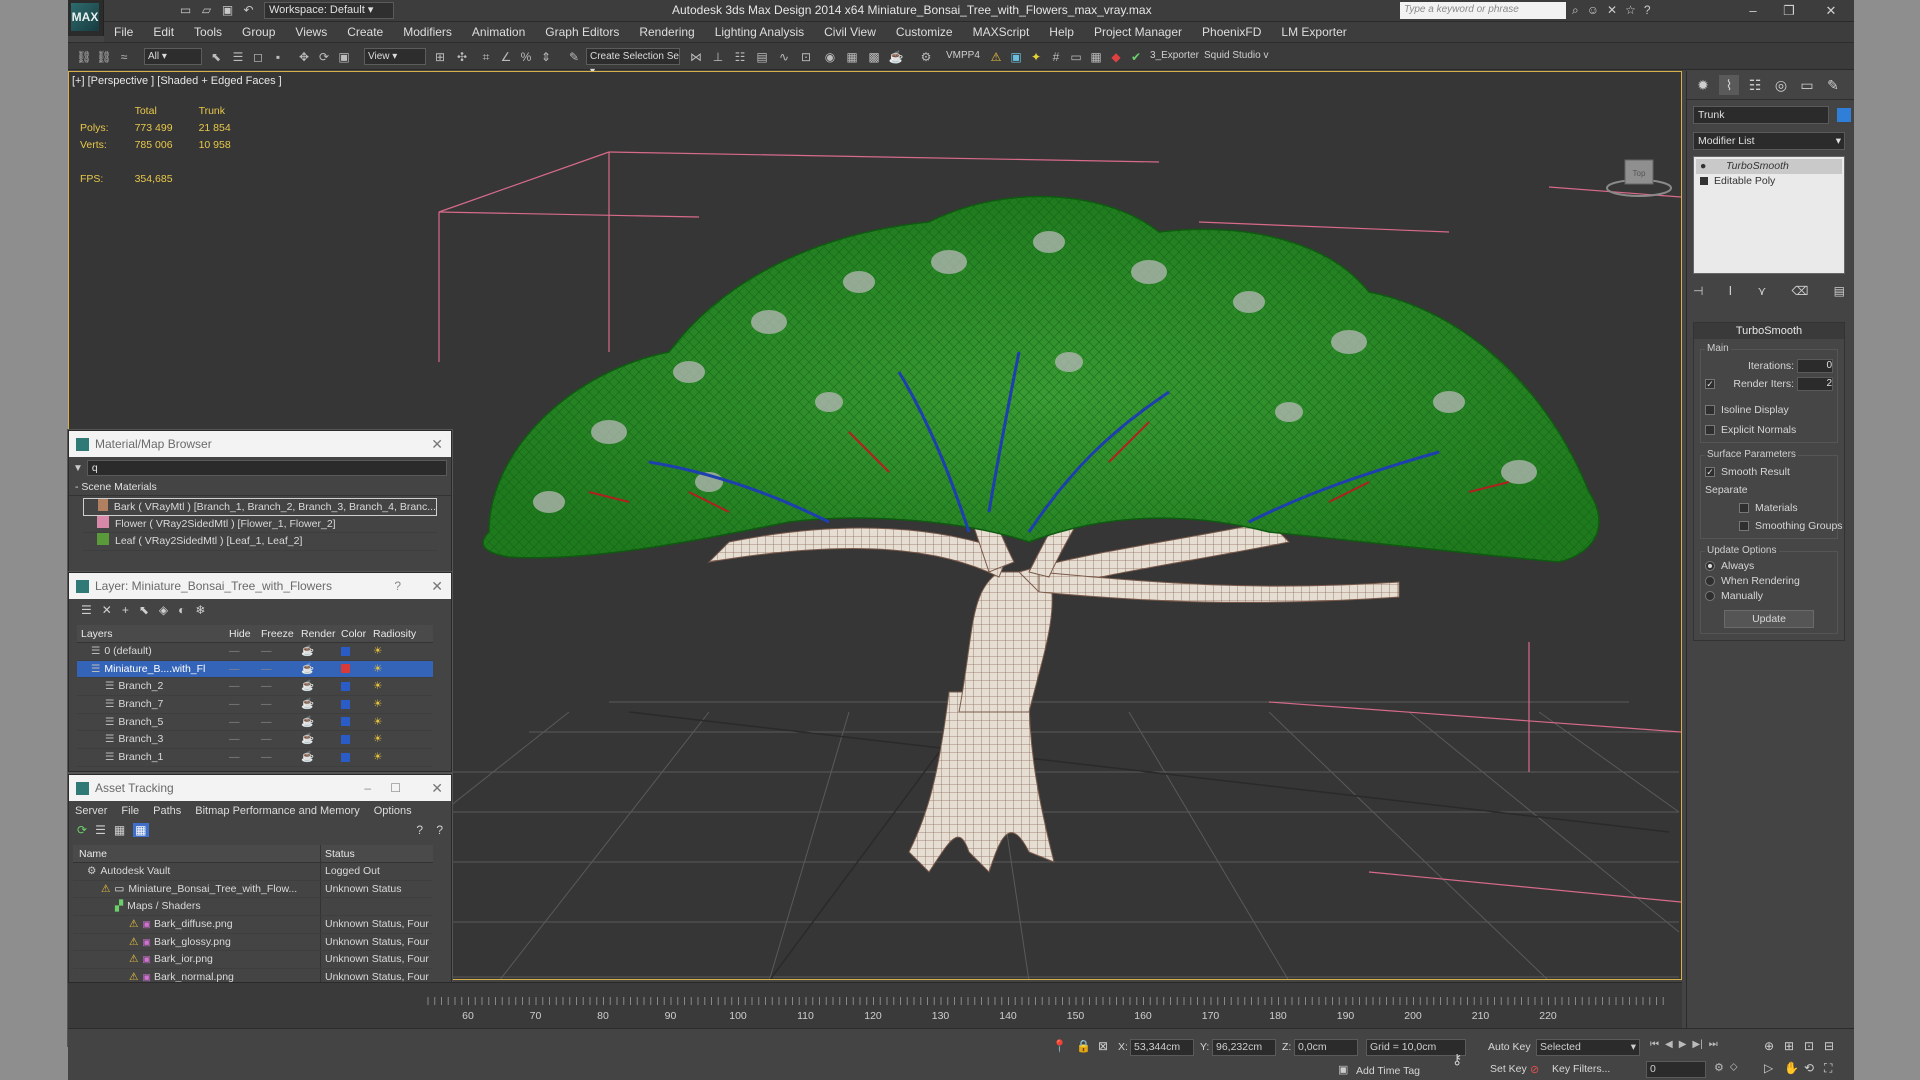  What do you see at coordinates (1769, 596) in the screenshot?
I see `manually-row: Manually` at bounding box center [1769, 596].